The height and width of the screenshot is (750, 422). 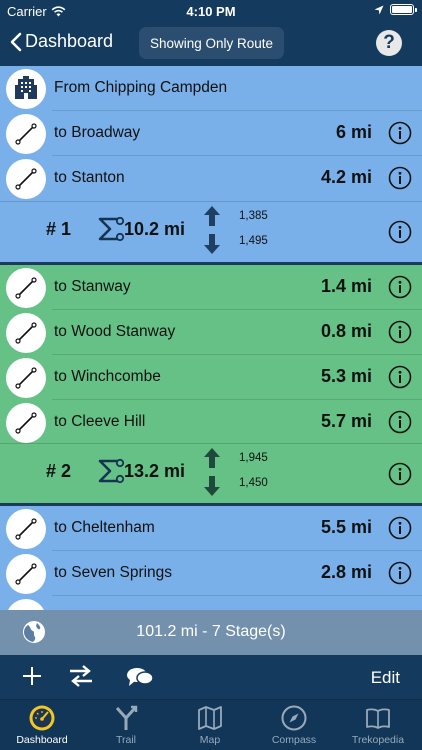 I want to click on row-distance: 5.5 mi, so click(x=346, y=527).